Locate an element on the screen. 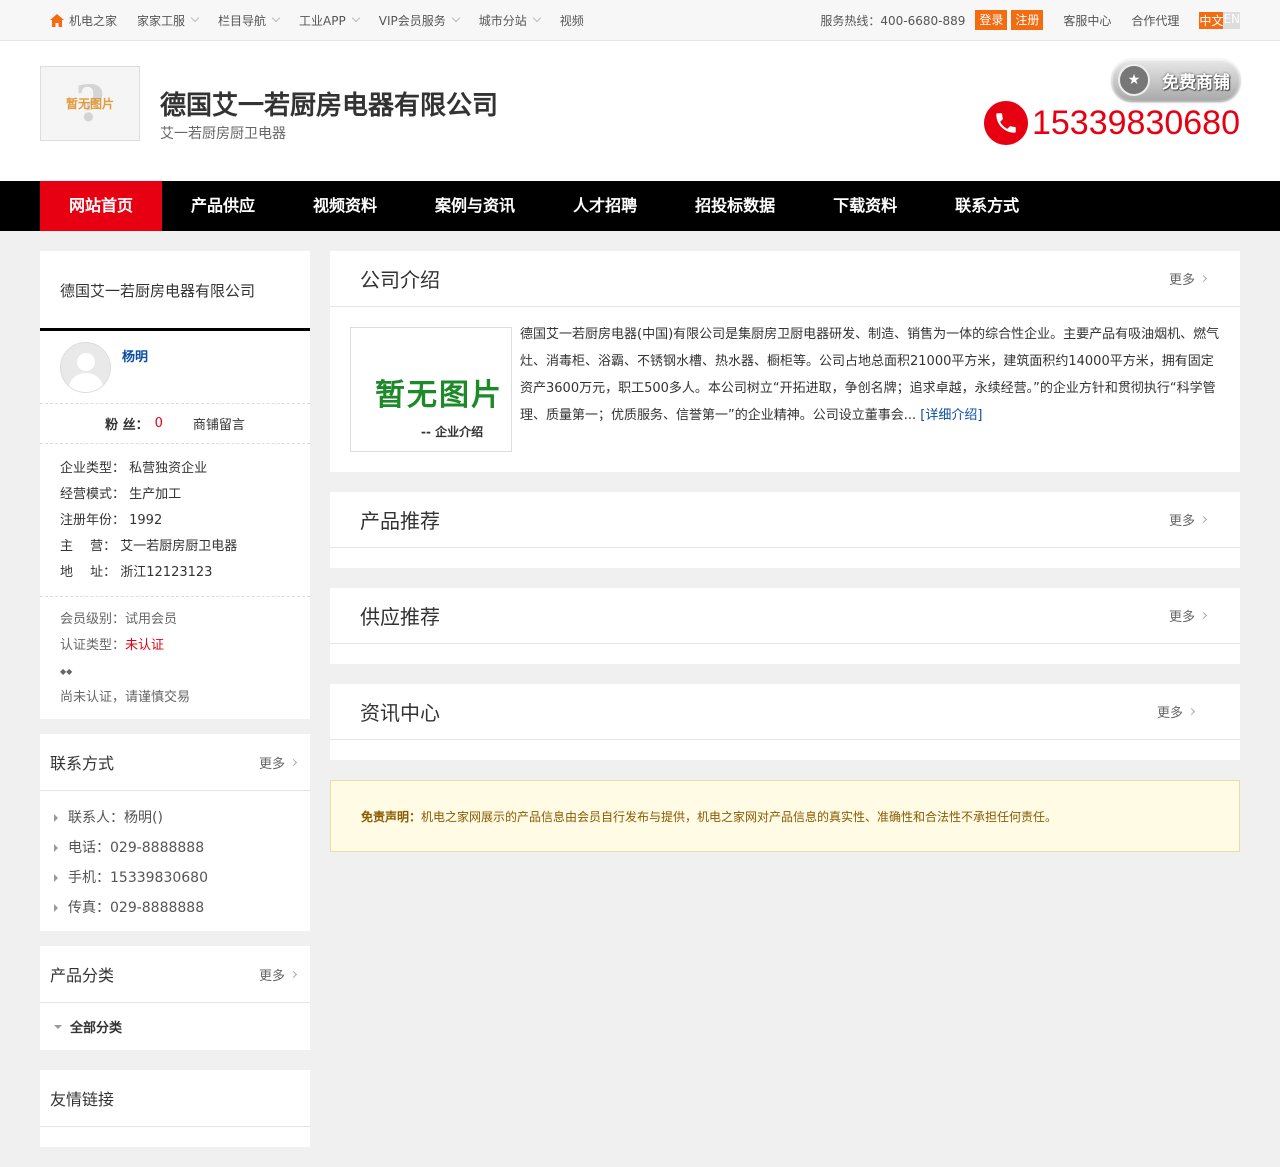 This screenshot has height=1167, width=1280. info-address: 地 址： 浙江12123123 is located at coordinates (136, 572).